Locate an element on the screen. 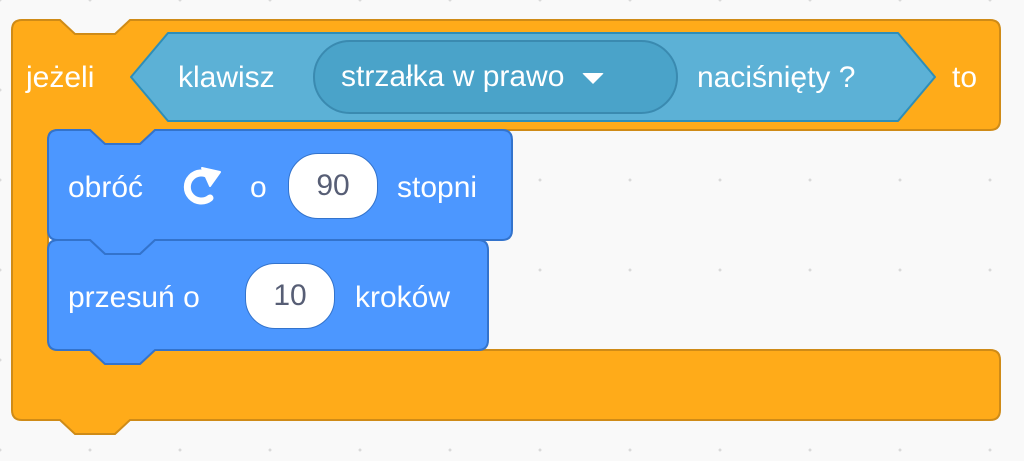  key-dropdown: strzałka w prawo is located at coordinates (495, 77).